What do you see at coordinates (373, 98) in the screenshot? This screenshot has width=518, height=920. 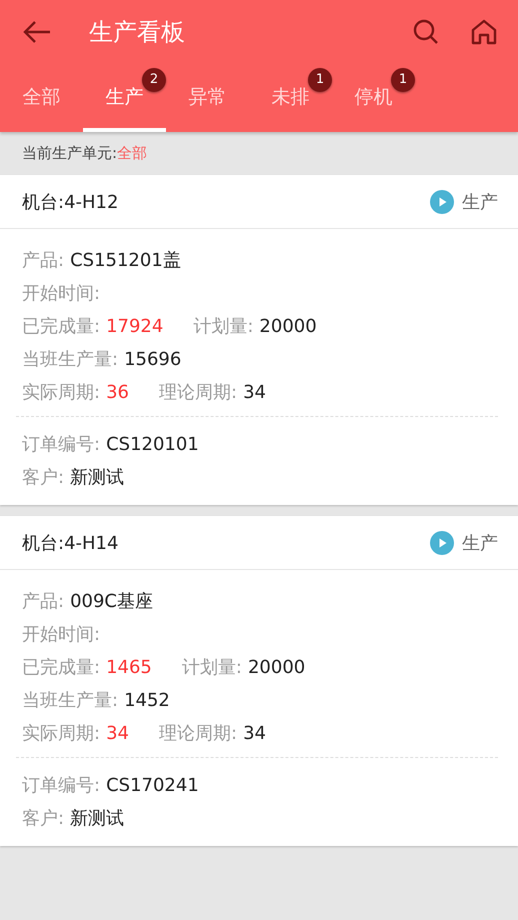 I see `tab: 停机 1` at bounding box center [373, 98].